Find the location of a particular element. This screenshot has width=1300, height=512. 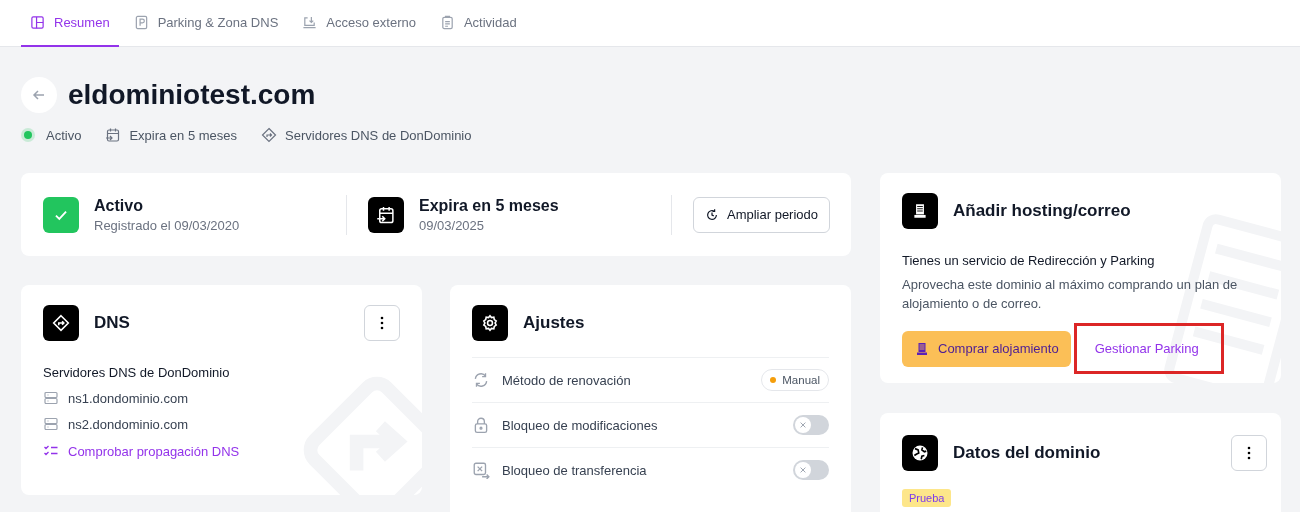

registered-date: Registrado el 09/03/2020 is located at coordinates (167, 225).